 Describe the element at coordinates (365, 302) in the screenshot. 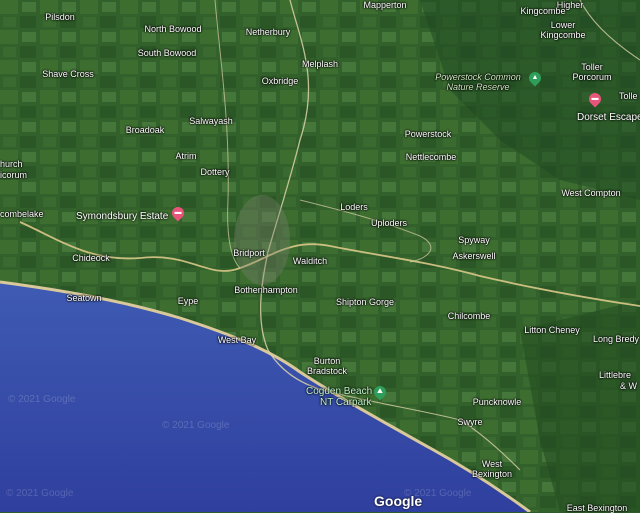

I see `place-shipton-gorge: Shipton Gorge` at that location.